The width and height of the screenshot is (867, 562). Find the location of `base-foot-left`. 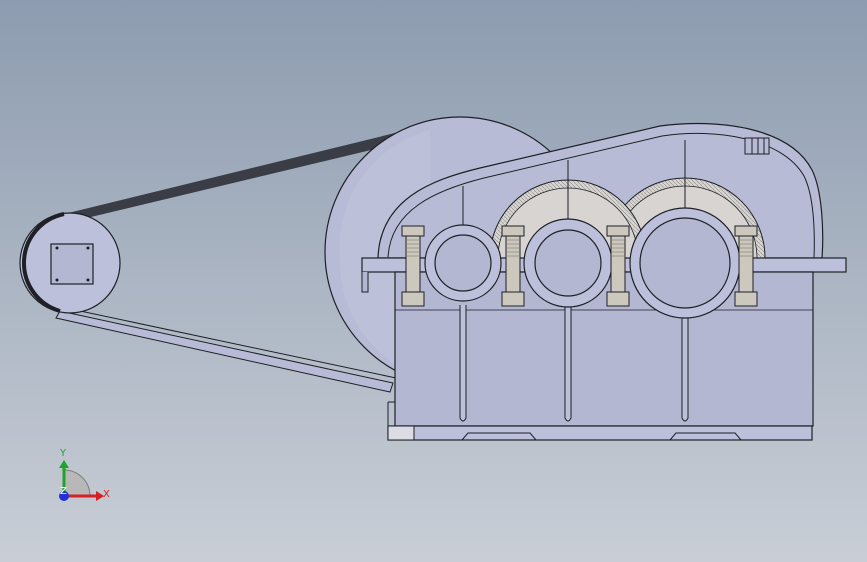

base-foot-left is located at coordinates (401, 433).